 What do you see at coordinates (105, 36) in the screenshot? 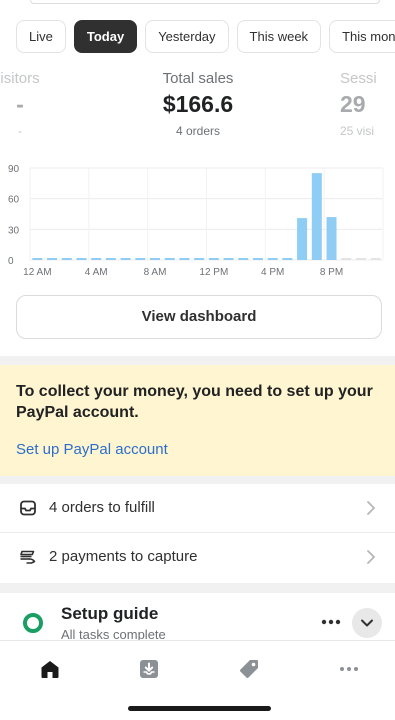
I see `tab-today: Today` at bounding box center [105, 36].